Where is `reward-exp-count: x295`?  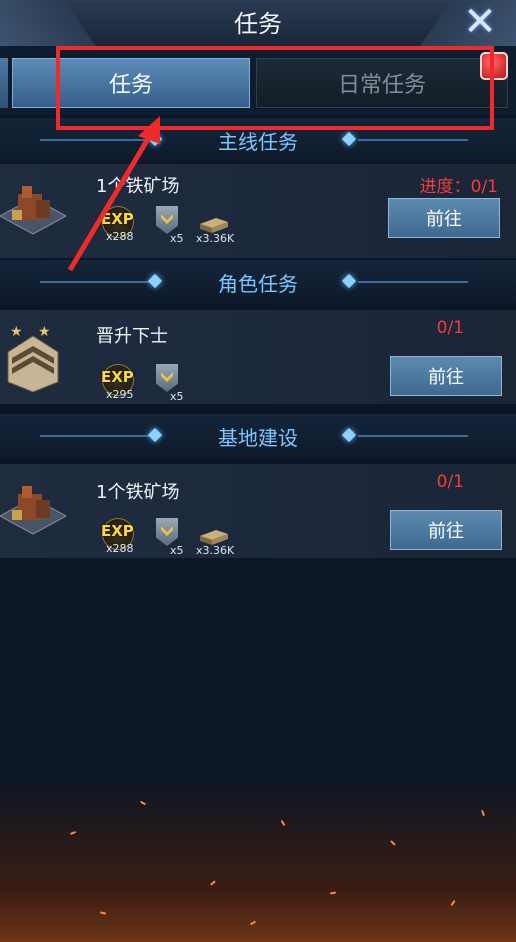 reward-exp-count: x295 is located at coordinates (120, 394).